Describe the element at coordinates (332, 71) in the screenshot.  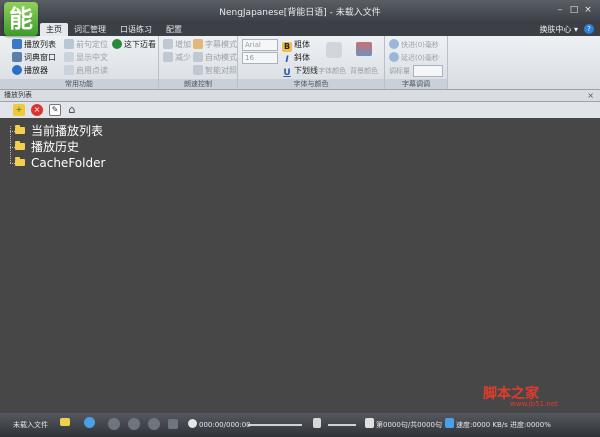
I see `font-color-button: 字体颜色` at that location.